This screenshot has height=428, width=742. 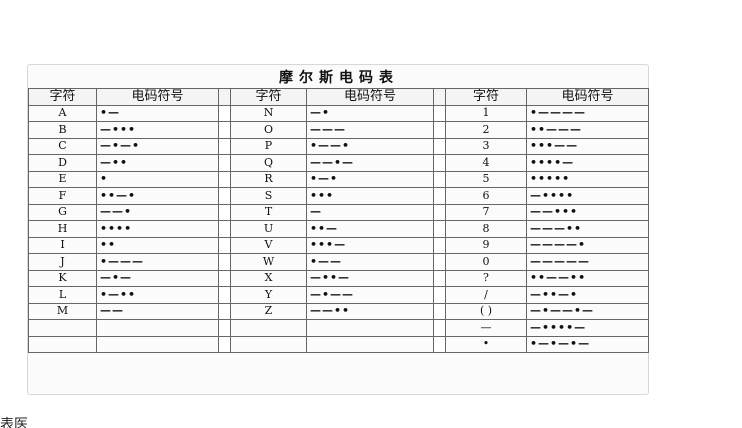 I want to click on char-cell: W, so click(x=268, y=262).